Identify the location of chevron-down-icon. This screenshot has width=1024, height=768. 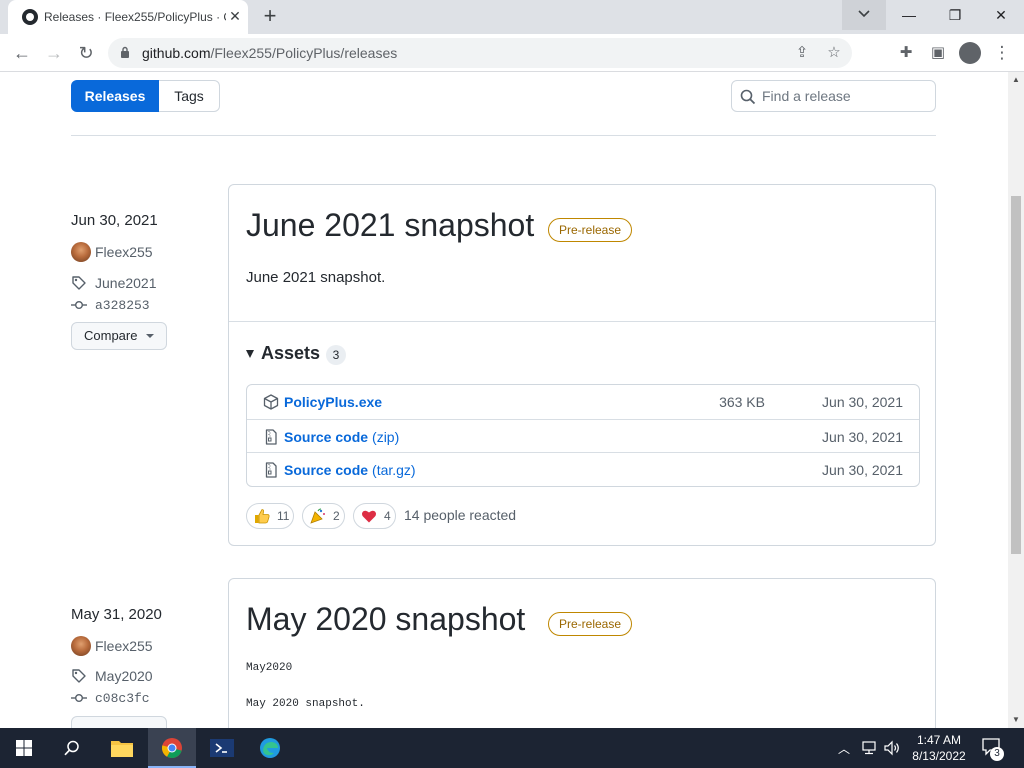
(864, 14).